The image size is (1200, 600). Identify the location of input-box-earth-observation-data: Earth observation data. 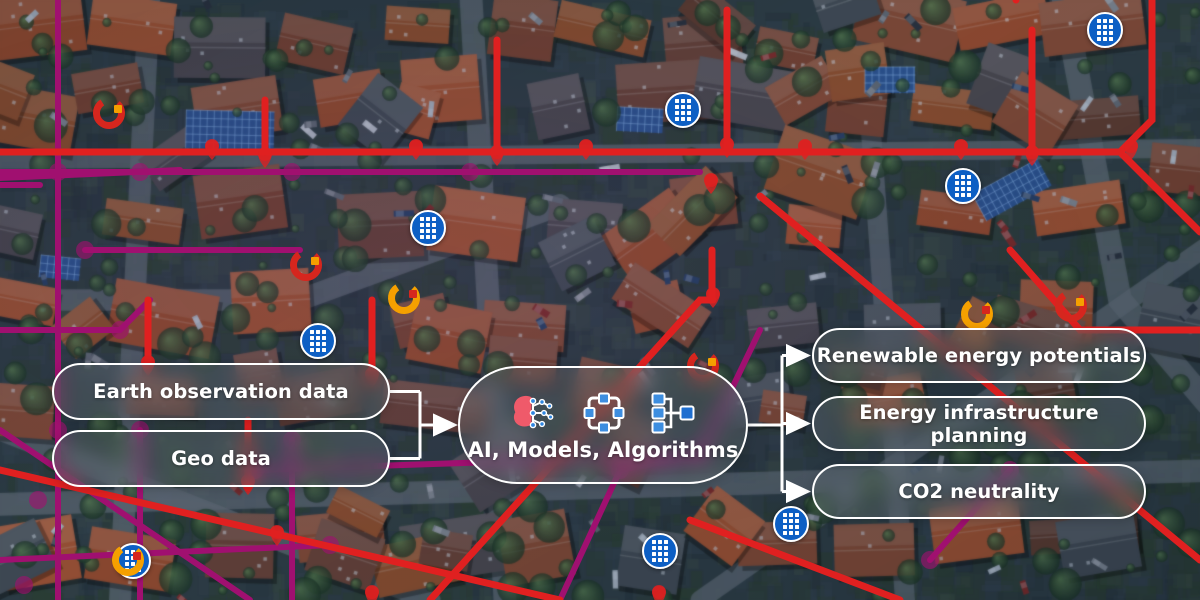
(221, 391).